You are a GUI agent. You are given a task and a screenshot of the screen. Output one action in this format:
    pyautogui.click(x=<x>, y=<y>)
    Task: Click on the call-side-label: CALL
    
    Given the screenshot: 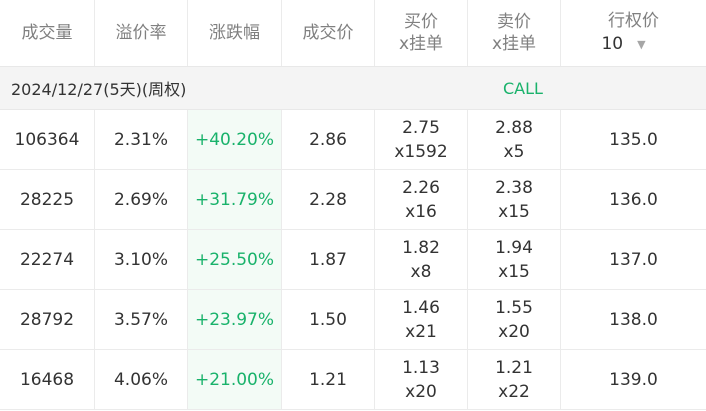 What is the action you would take?
    pyautogui.click(x=523, y=88)
    